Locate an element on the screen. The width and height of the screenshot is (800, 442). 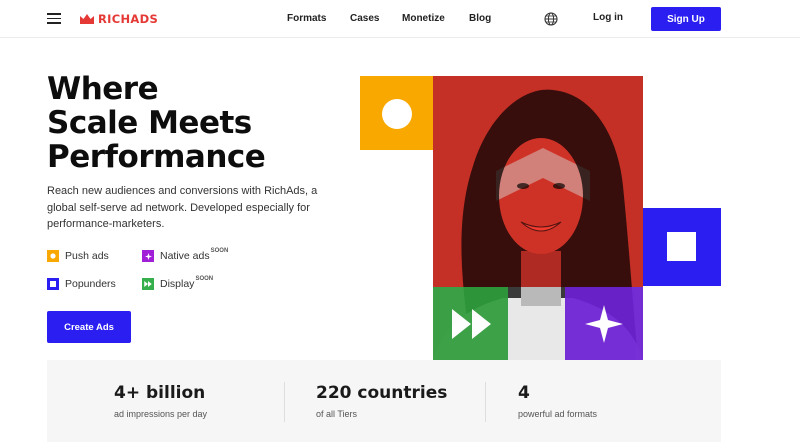
signup-button: Sign Up is located at coordinates (686, 19).